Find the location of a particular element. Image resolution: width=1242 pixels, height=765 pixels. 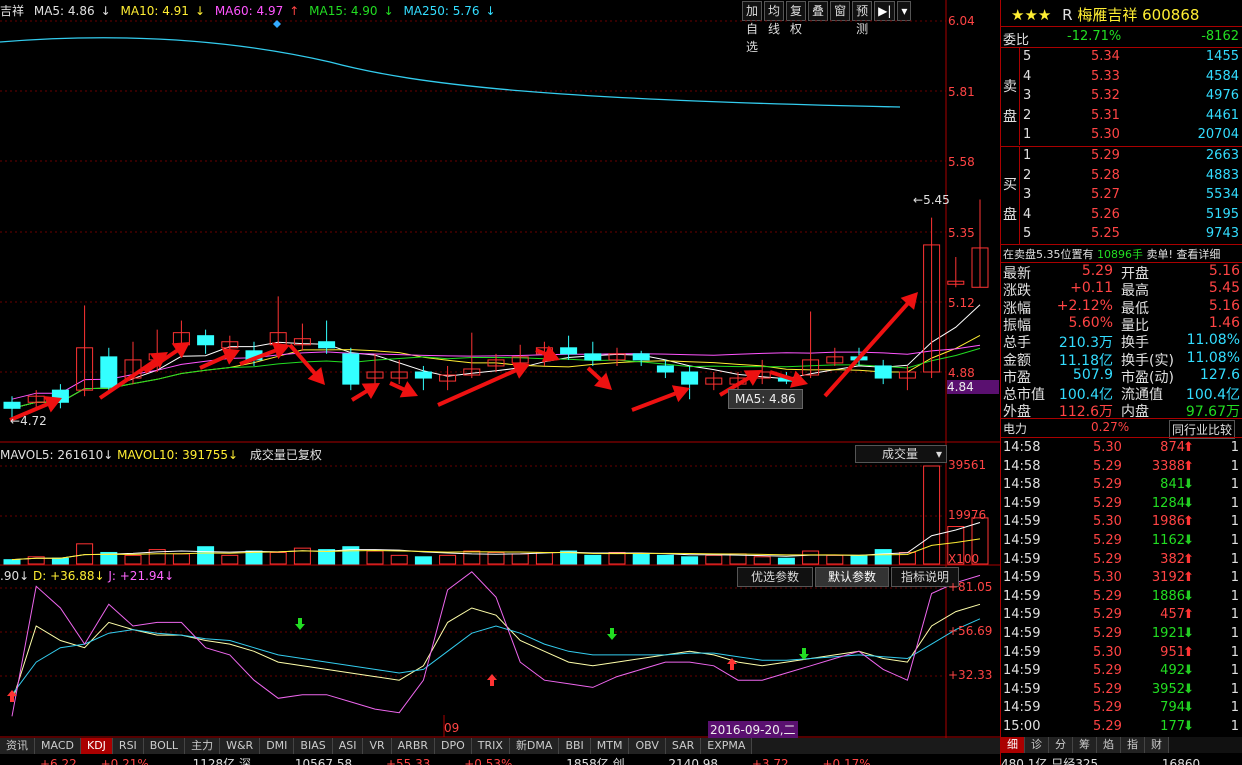

tick-price: 5.29 is located at coordinates (1107, 633).